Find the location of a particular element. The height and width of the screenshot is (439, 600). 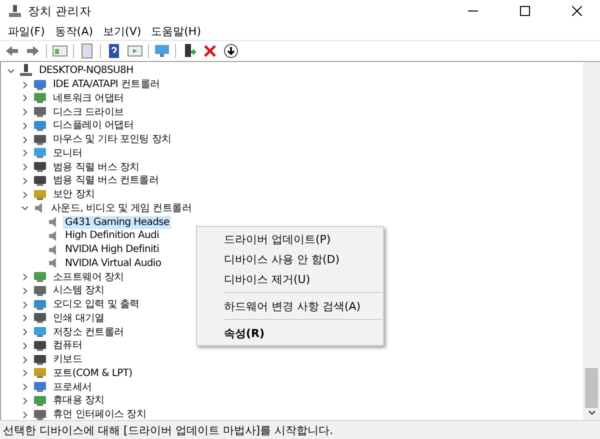

remove-icon is located at coordinates (210, 51).